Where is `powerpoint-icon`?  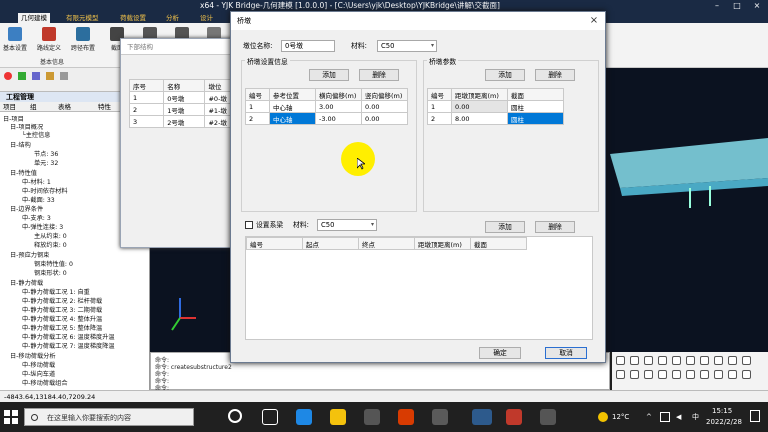 powerpoint-icon is located at coordinates (406, 417).